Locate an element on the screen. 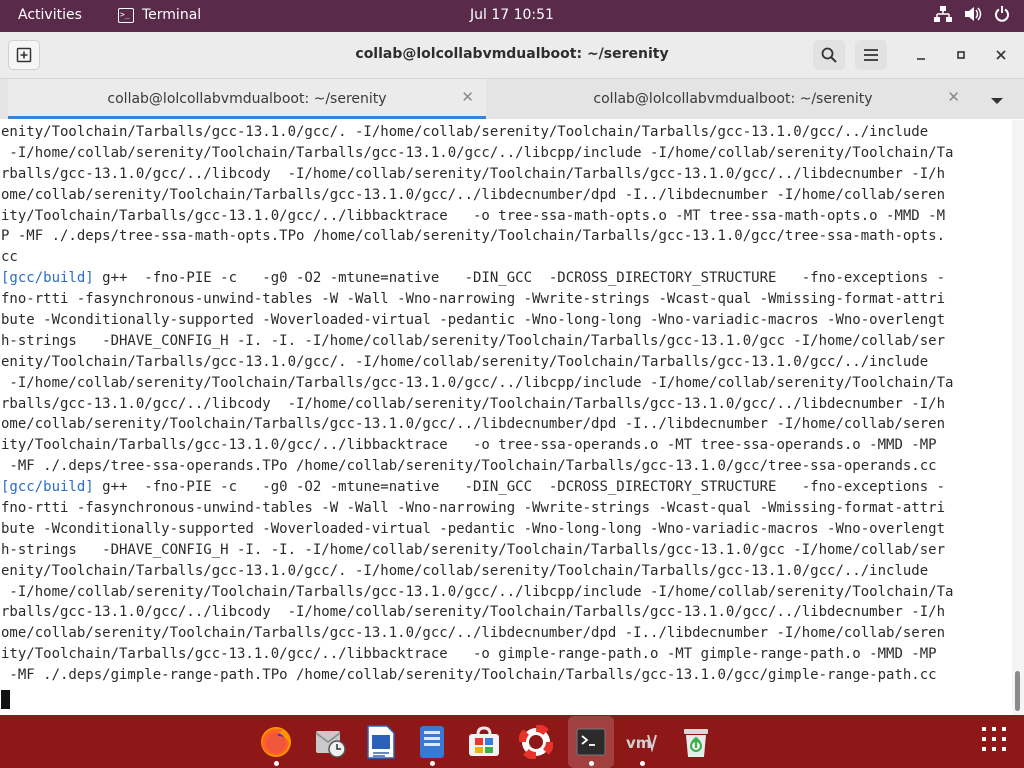  app-grid-icon is located at coordinates (994, 739).